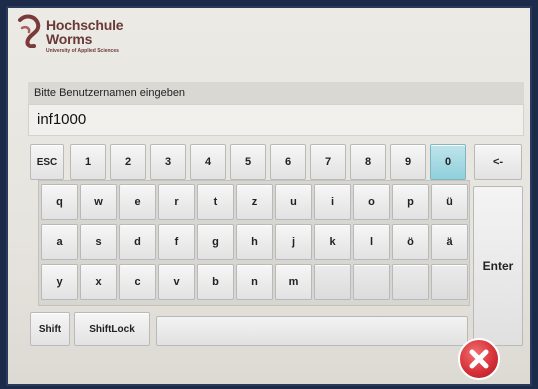  Describe the element at coordinates (498, 162) in the screenshot. I see `backspace-key: <-` at that location.